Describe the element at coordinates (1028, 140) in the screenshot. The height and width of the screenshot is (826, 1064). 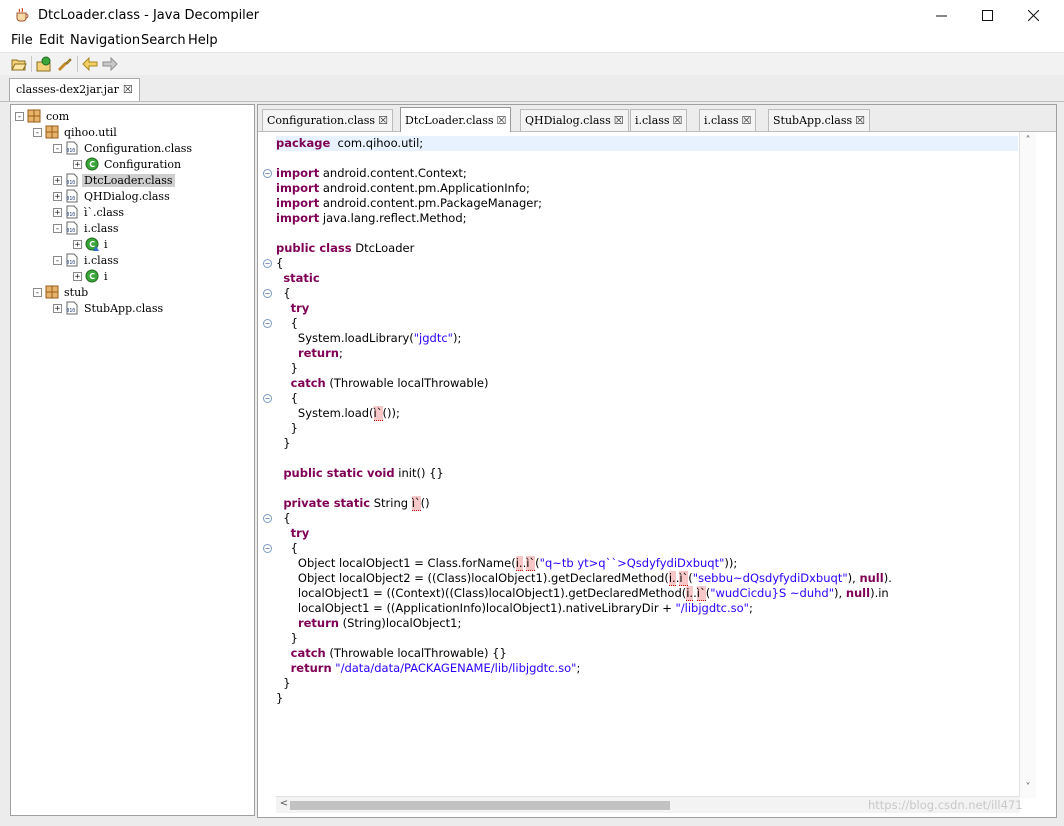
I see `scroll-up-icon: ˄` at that location.